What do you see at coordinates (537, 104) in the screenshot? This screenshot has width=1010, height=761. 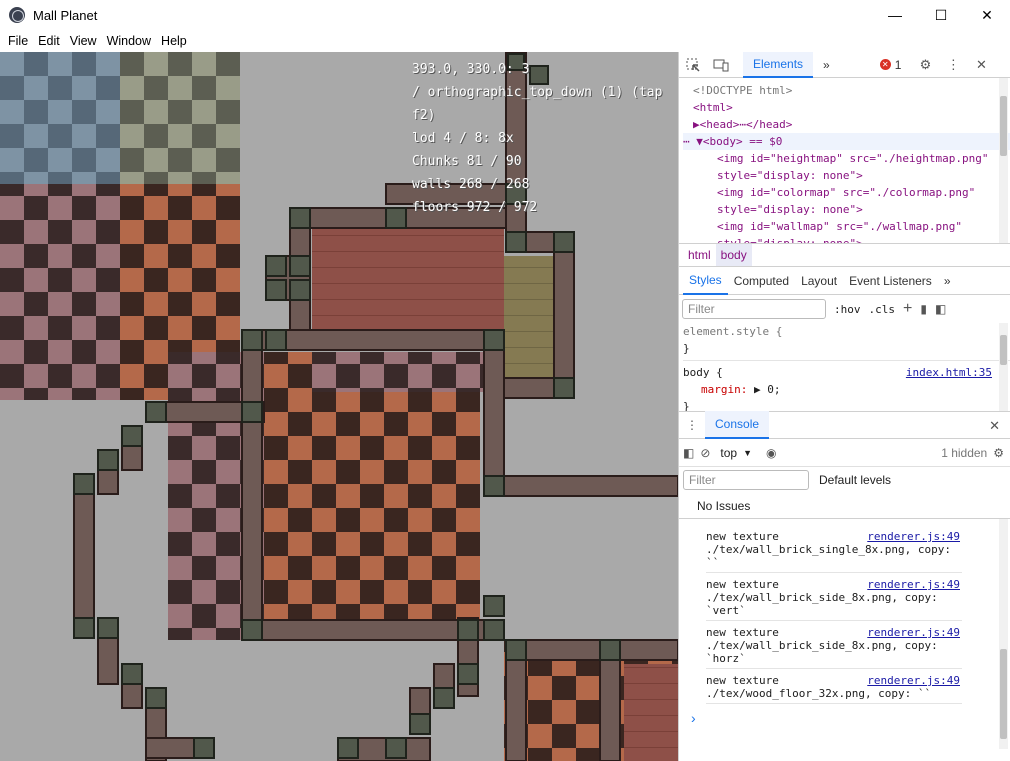 I see `hud-camera: / orthographic_top_down (1) (tap f2)` at bounding box center [537, 104].